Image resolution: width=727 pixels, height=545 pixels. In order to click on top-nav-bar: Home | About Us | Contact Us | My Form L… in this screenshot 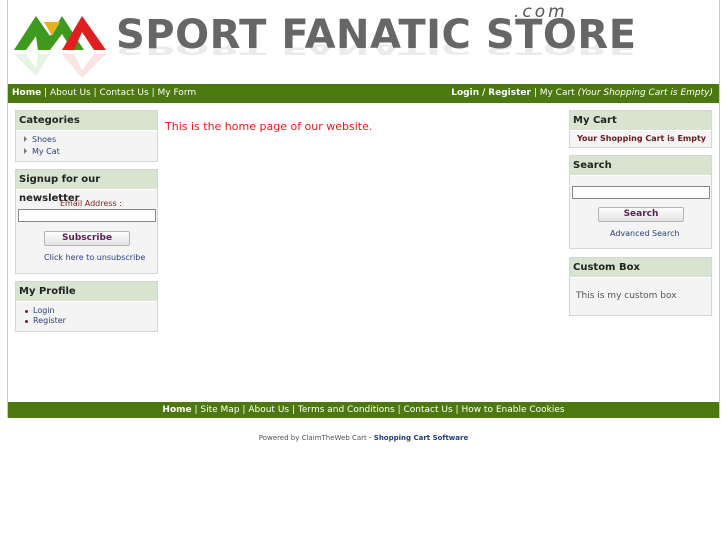, I will do `click(363, 93)`.